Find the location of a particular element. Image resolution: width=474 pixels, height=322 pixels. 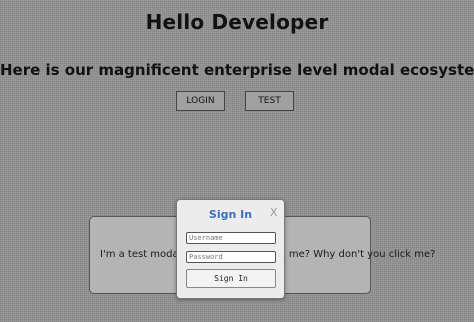

test-button: TEST is located at coordinates (269, 101).